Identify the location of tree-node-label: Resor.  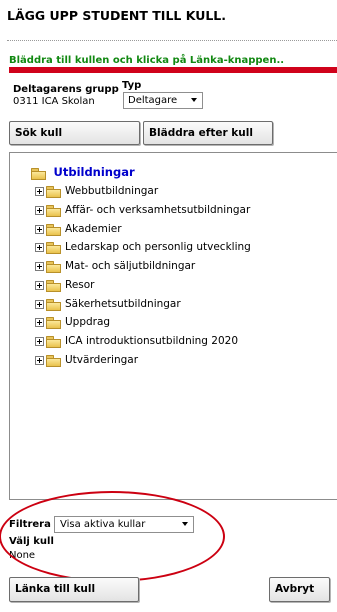
(80, 285).